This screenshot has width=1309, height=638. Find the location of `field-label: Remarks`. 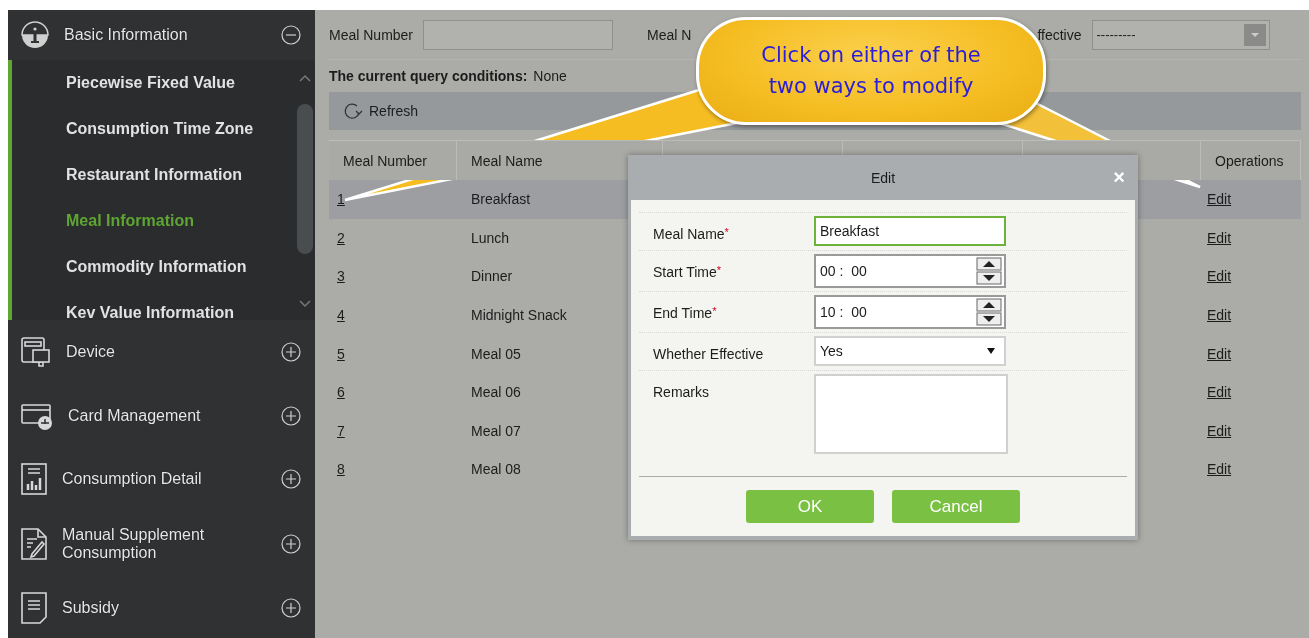

field-label: Remarks is located at coordinates (681, 392).